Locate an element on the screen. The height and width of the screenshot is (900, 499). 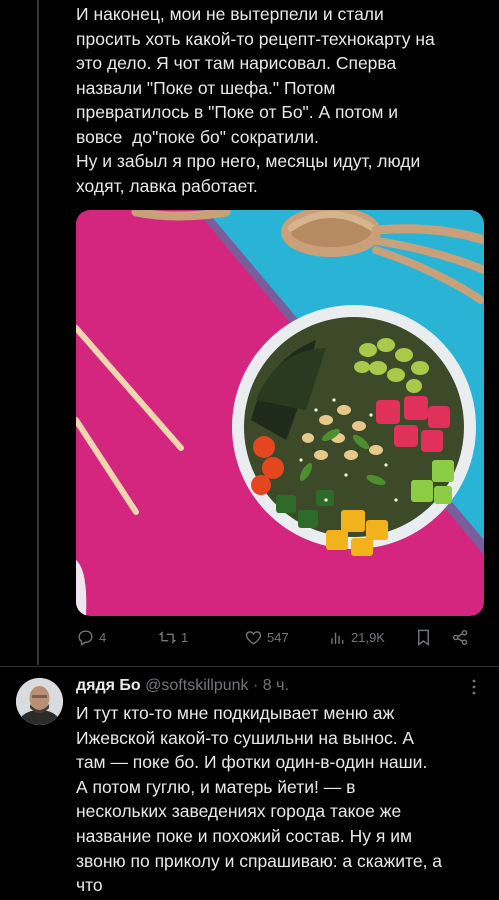
tweet-line: назвали "Поке от шефа." Потом is located at coordinates (206, 87).